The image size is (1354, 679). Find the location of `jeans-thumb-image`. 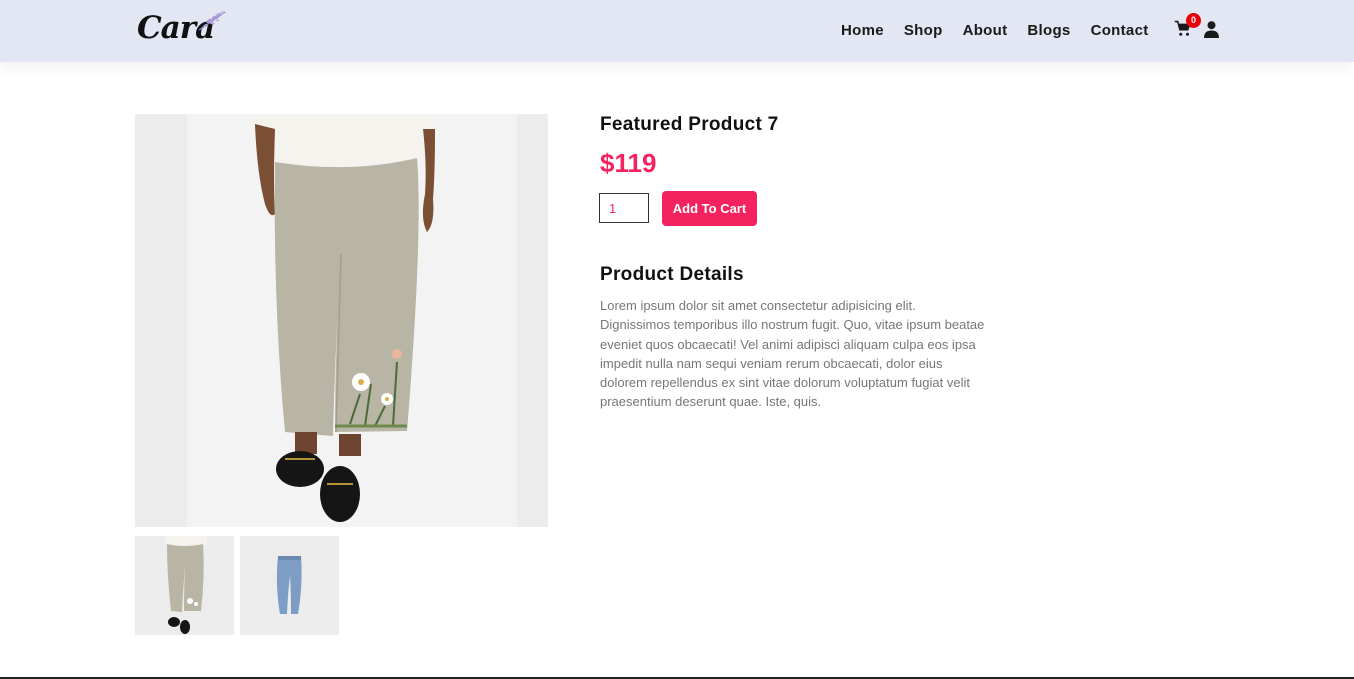

jeans-thumb-image is located at coordinates (289, 585).